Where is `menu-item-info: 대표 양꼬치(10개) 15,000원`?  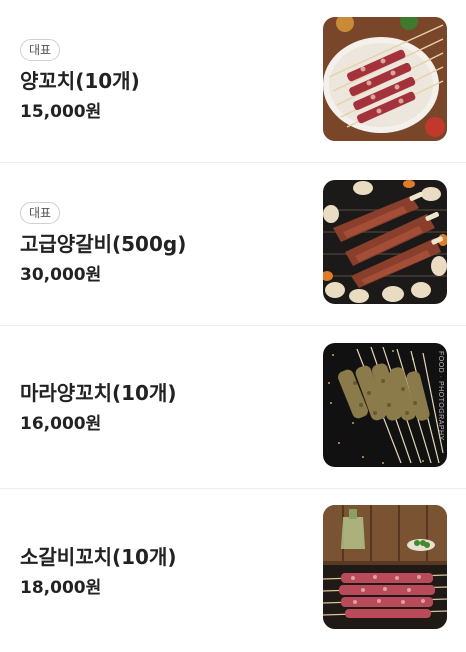
menu-item-info: 대표 양꼬치(10개) 15,000원 is located at coordinates (160, 81).